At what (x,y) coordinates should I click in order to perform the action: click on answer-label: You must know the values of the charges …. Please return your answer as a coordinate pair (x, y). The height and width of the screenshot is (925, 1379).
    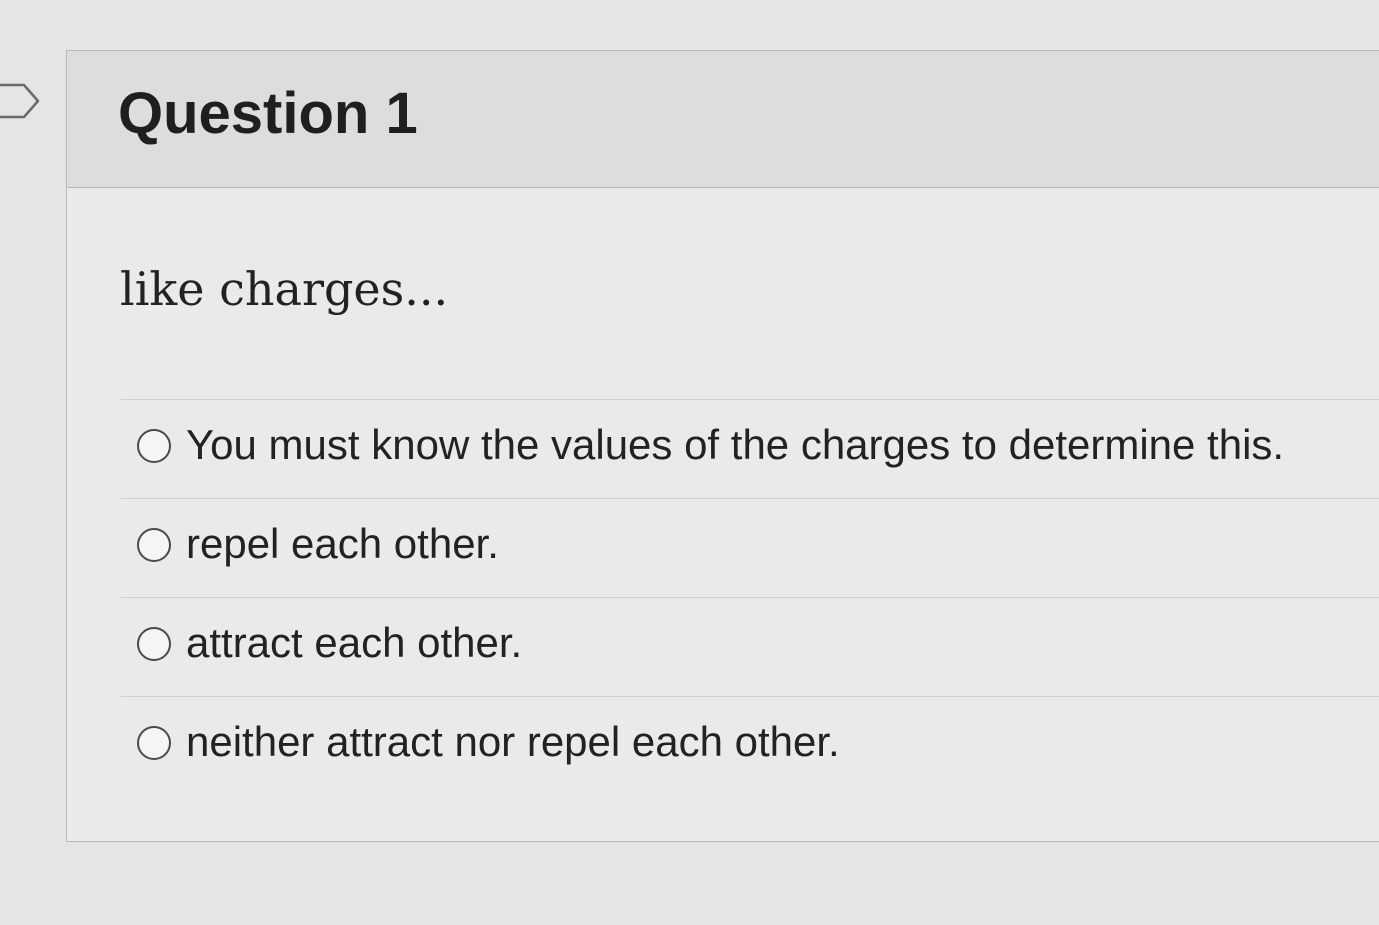
    Looking at the image, I should click on (735, 445).